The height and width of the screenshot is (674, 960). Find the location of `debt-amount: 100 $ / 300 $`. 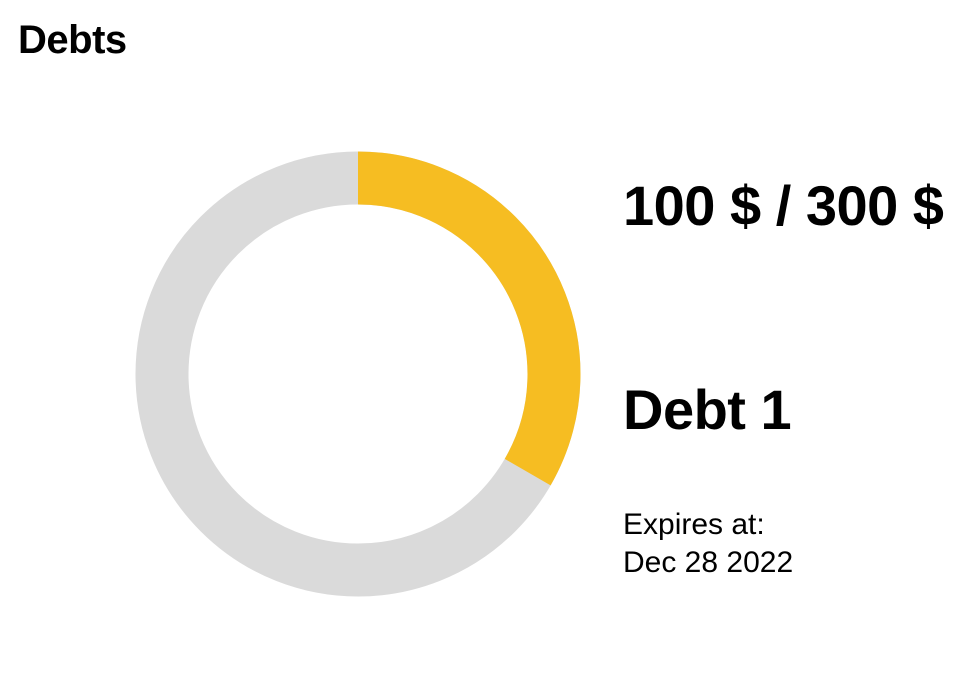

debt-amount: 100 $ / 300 $ is located at coordinates (783, 205).